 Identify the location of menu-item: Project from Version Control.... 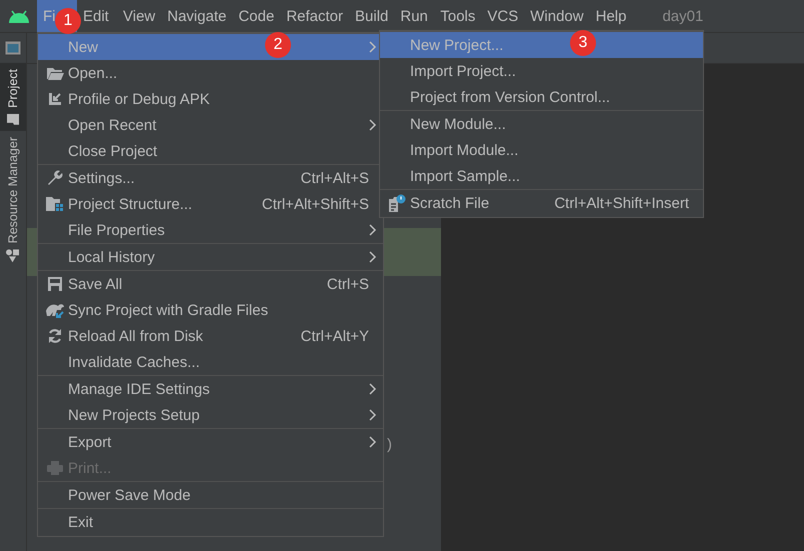
(541, 97).